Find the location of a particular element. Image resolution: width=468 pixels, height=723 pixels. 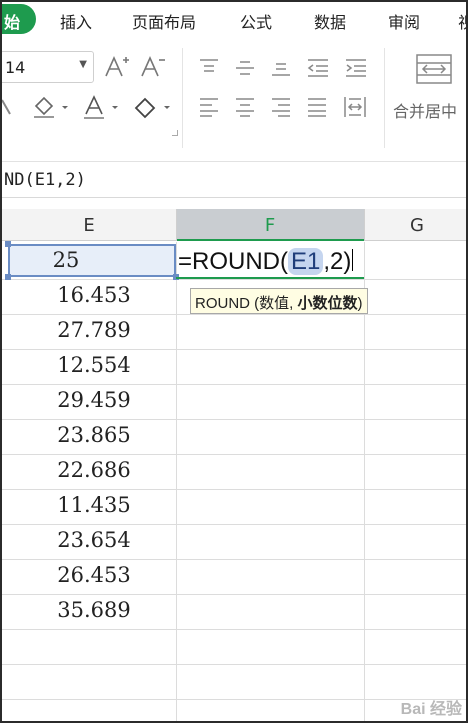

decrease-indent-icon is located at coordinates (318, 68).